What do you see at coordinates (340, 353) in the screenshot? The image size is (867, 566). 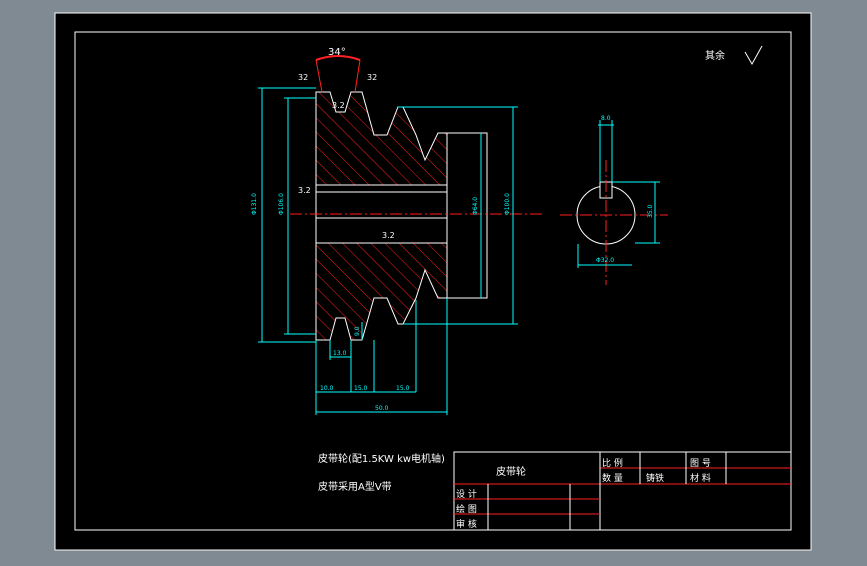 I see `dim-groove-width: 13.0` at bounding box center [340, 353].